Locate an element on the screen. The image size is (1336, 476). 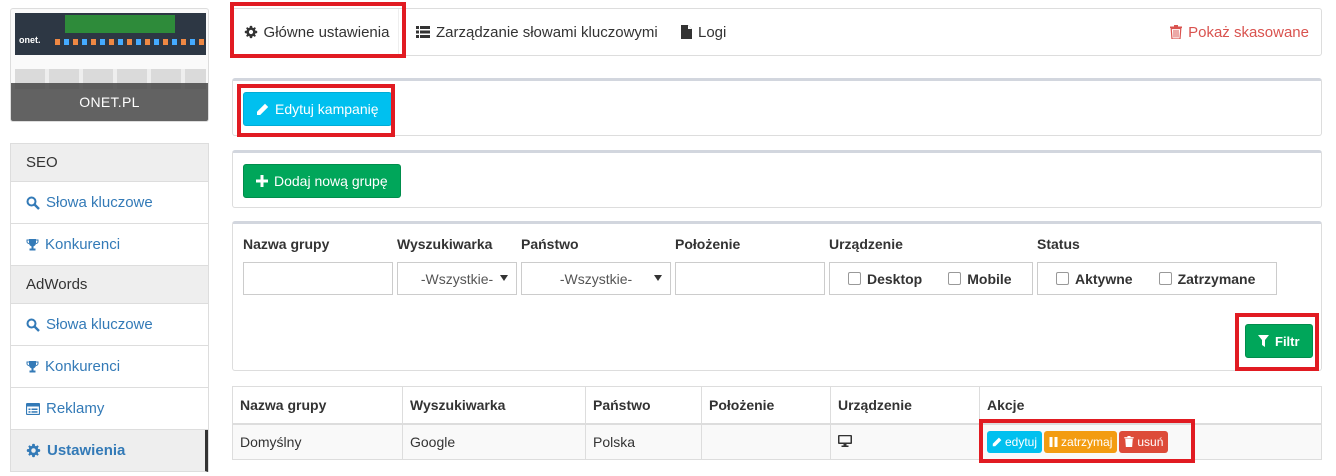
col-actions: Akcje is located at coordinates (1150, 405).